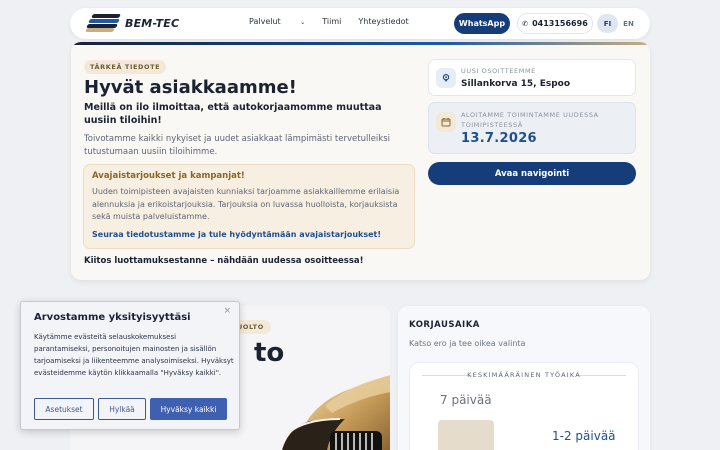  What do you see at coordinates (525, 23) in the screenshot?
I see `phone-icon: ✆` at bounding box center [525, 23].